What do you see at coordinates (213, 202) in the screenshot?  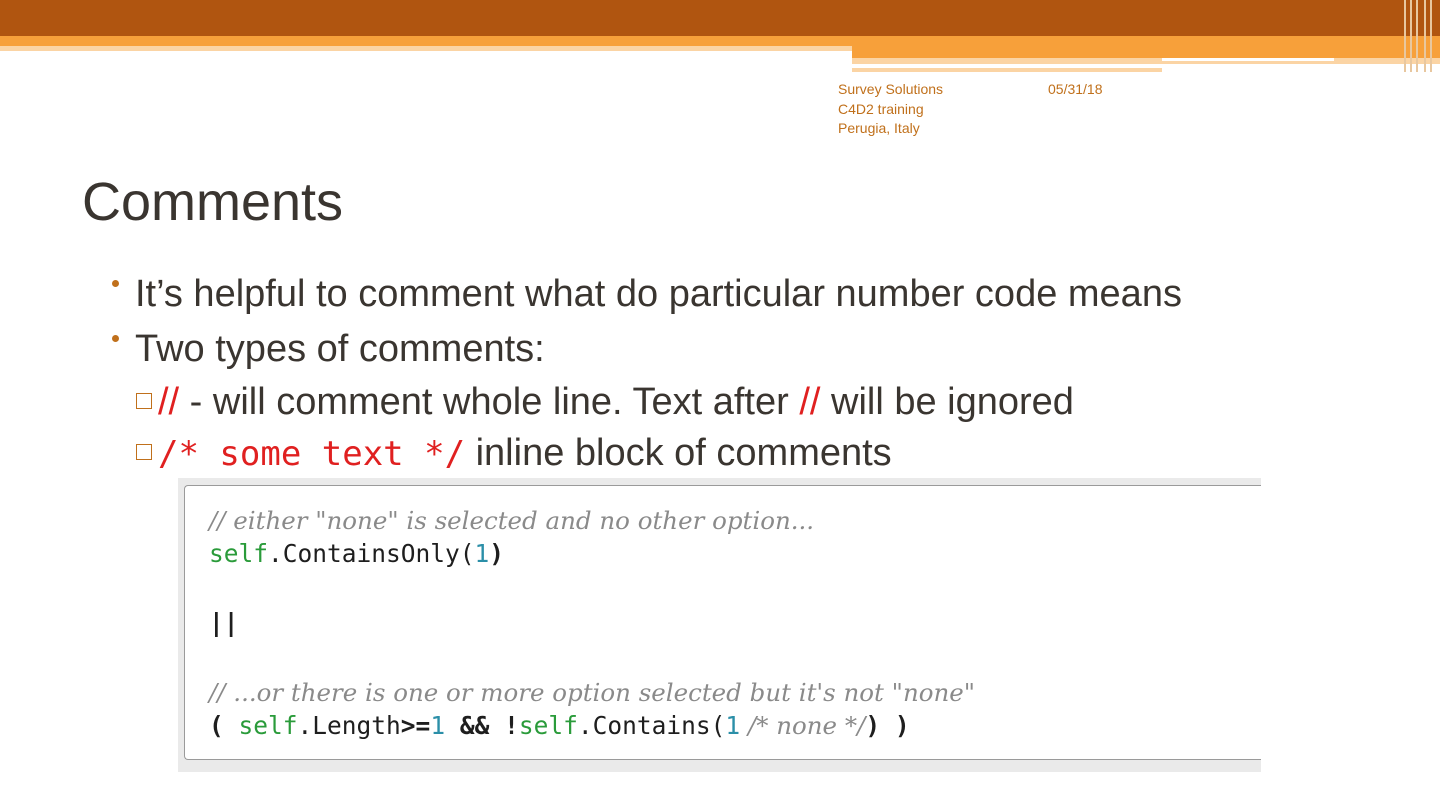 I see `slide-title: Comments` at bounding box center [213, 202].